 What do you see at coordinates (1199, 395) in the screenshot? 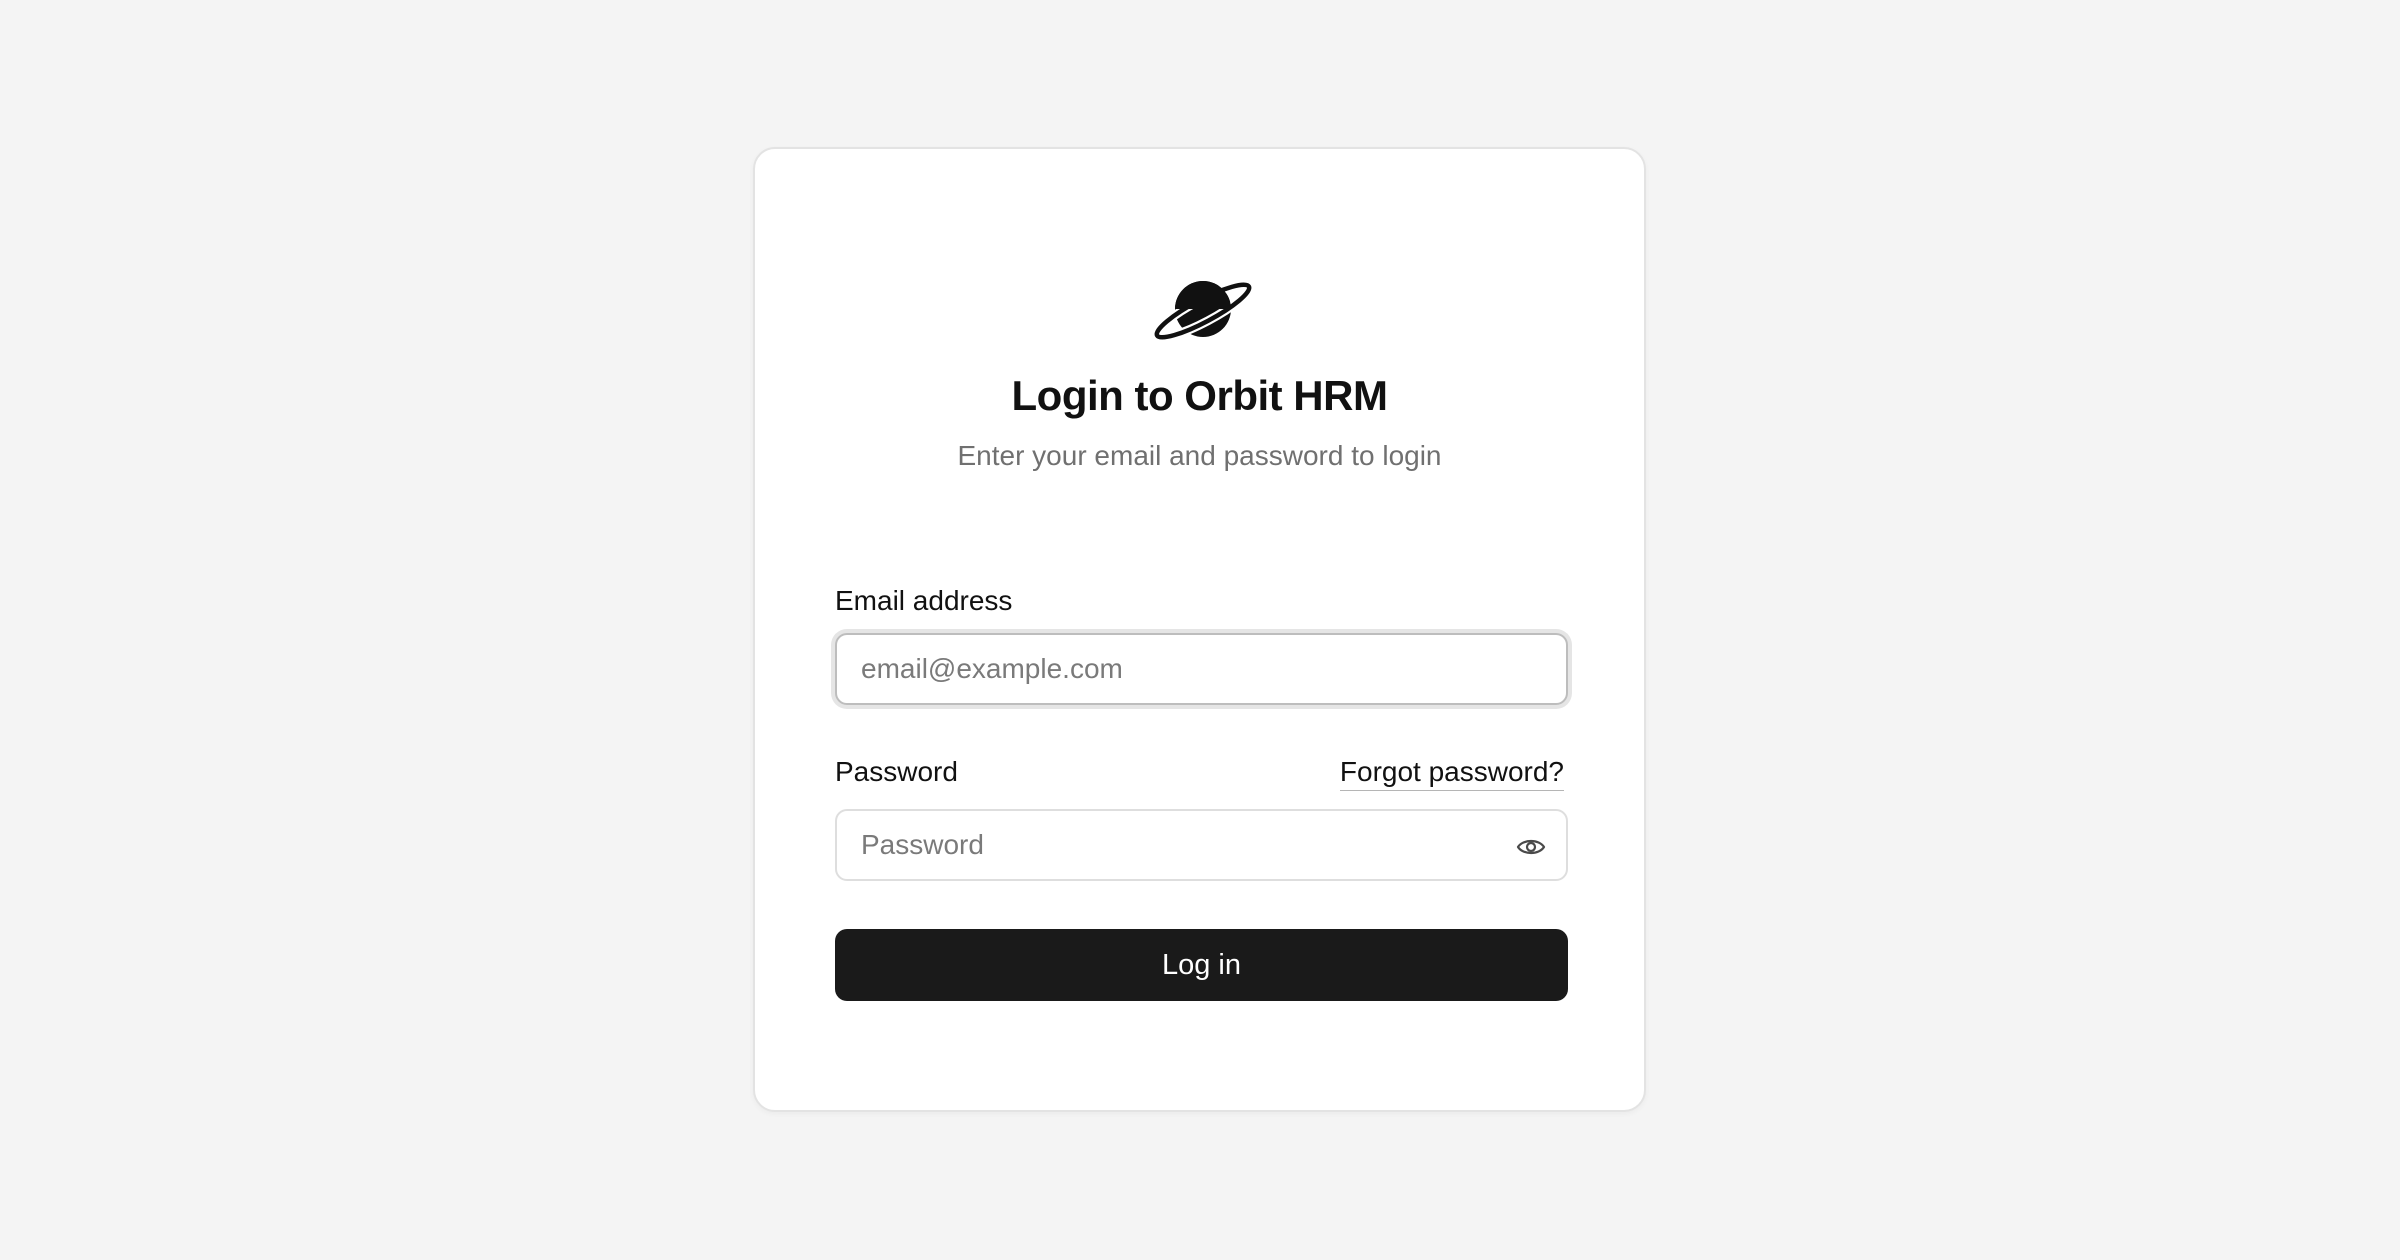
I see `page-title: Login to Orbit HRM` at bounding box center [1199, 395].